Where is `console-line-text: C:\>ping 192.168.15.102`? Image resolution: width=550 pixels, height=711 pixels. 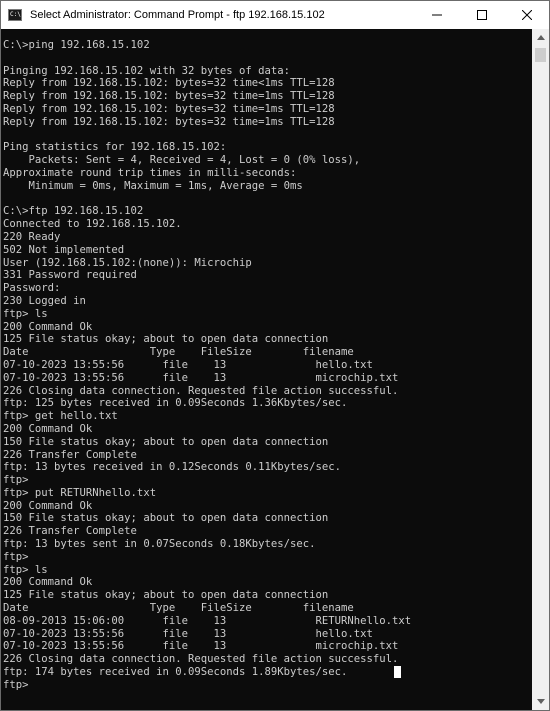 console-line-text: C:\>ping 192.168.15.102 is located at coordinates (76, 45).